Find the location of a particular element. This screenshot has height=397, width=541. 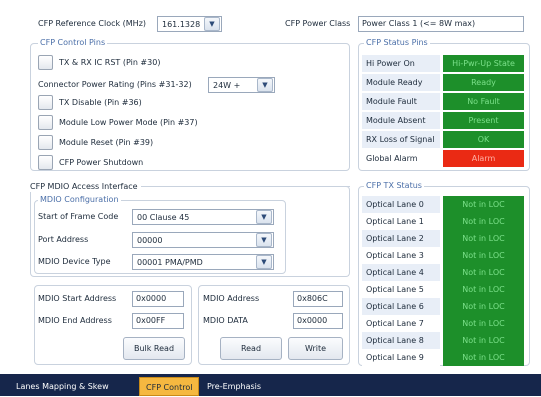

connector-power-select: 24W + ▼ is located at coordinates (241, 85).